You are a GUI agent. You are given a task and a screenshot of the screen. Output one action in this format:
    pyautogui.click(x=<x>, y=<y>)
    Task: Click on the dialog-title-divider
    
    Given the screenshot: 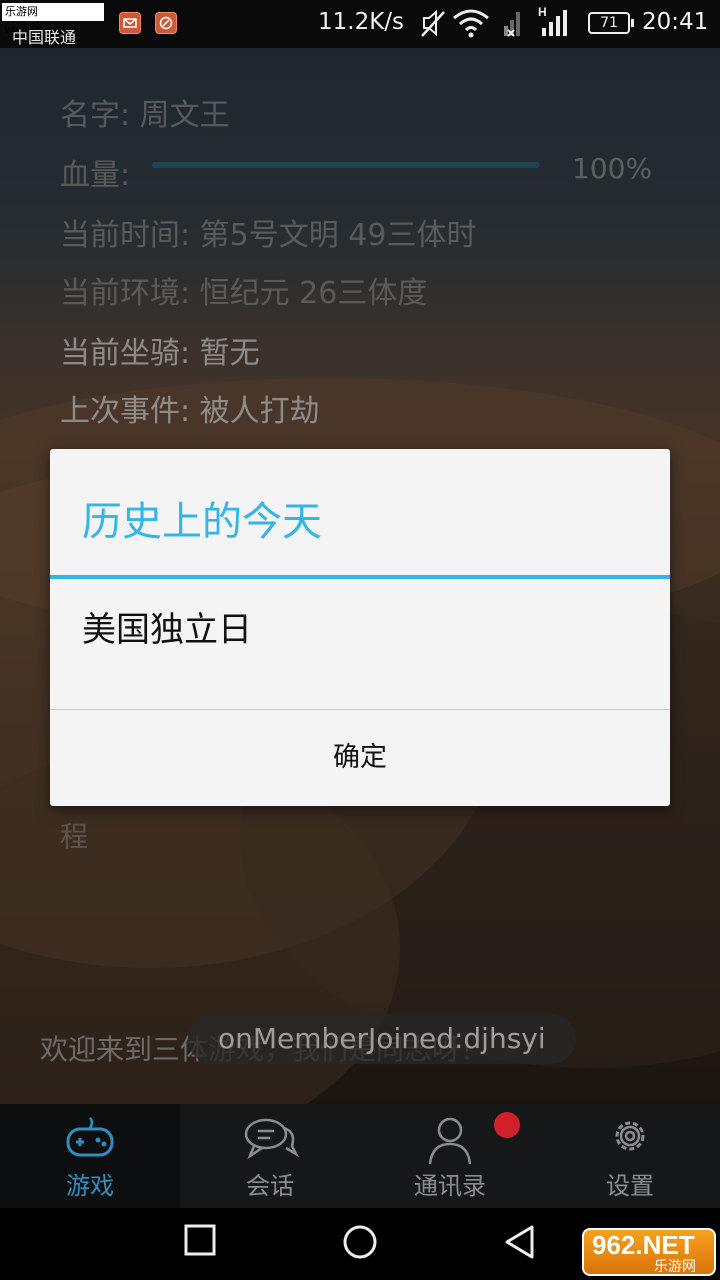 What is the action you would take?
    pyautogui.click(x=360, y=577)
    